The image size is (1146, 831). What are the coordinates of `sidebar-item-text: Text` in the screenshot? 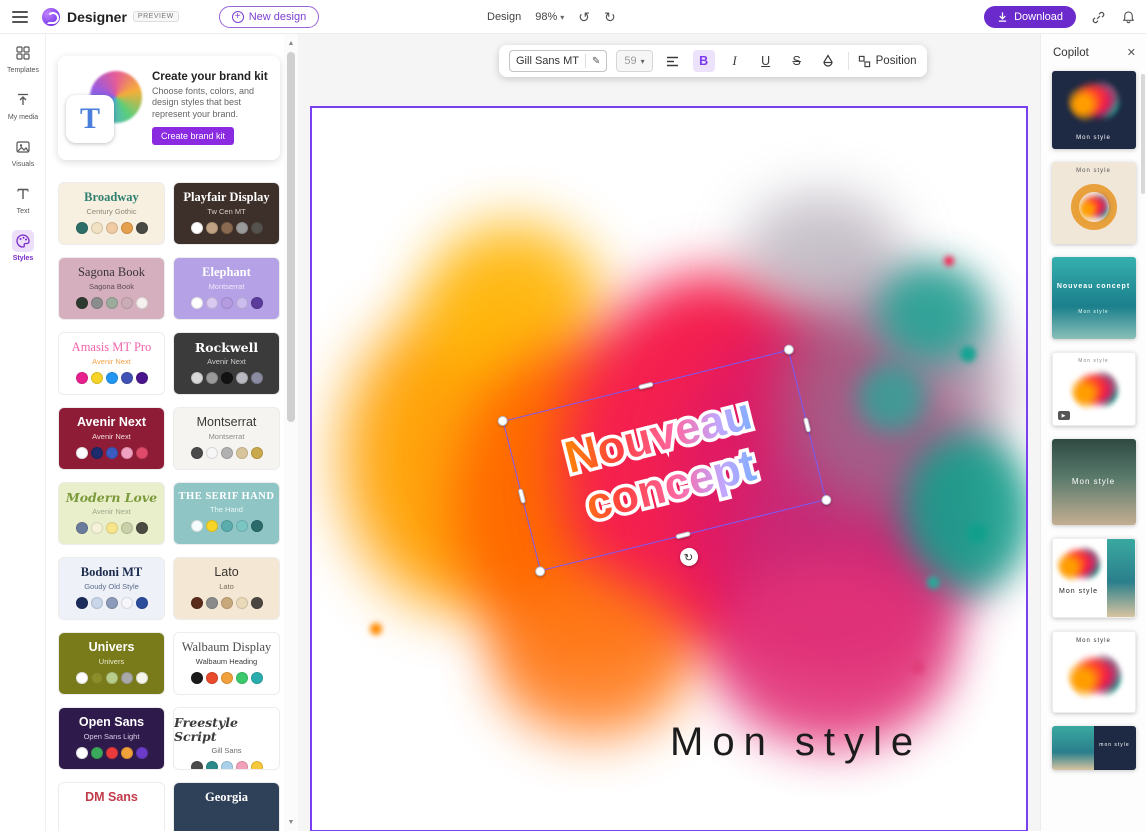 It's located at (23, 198).